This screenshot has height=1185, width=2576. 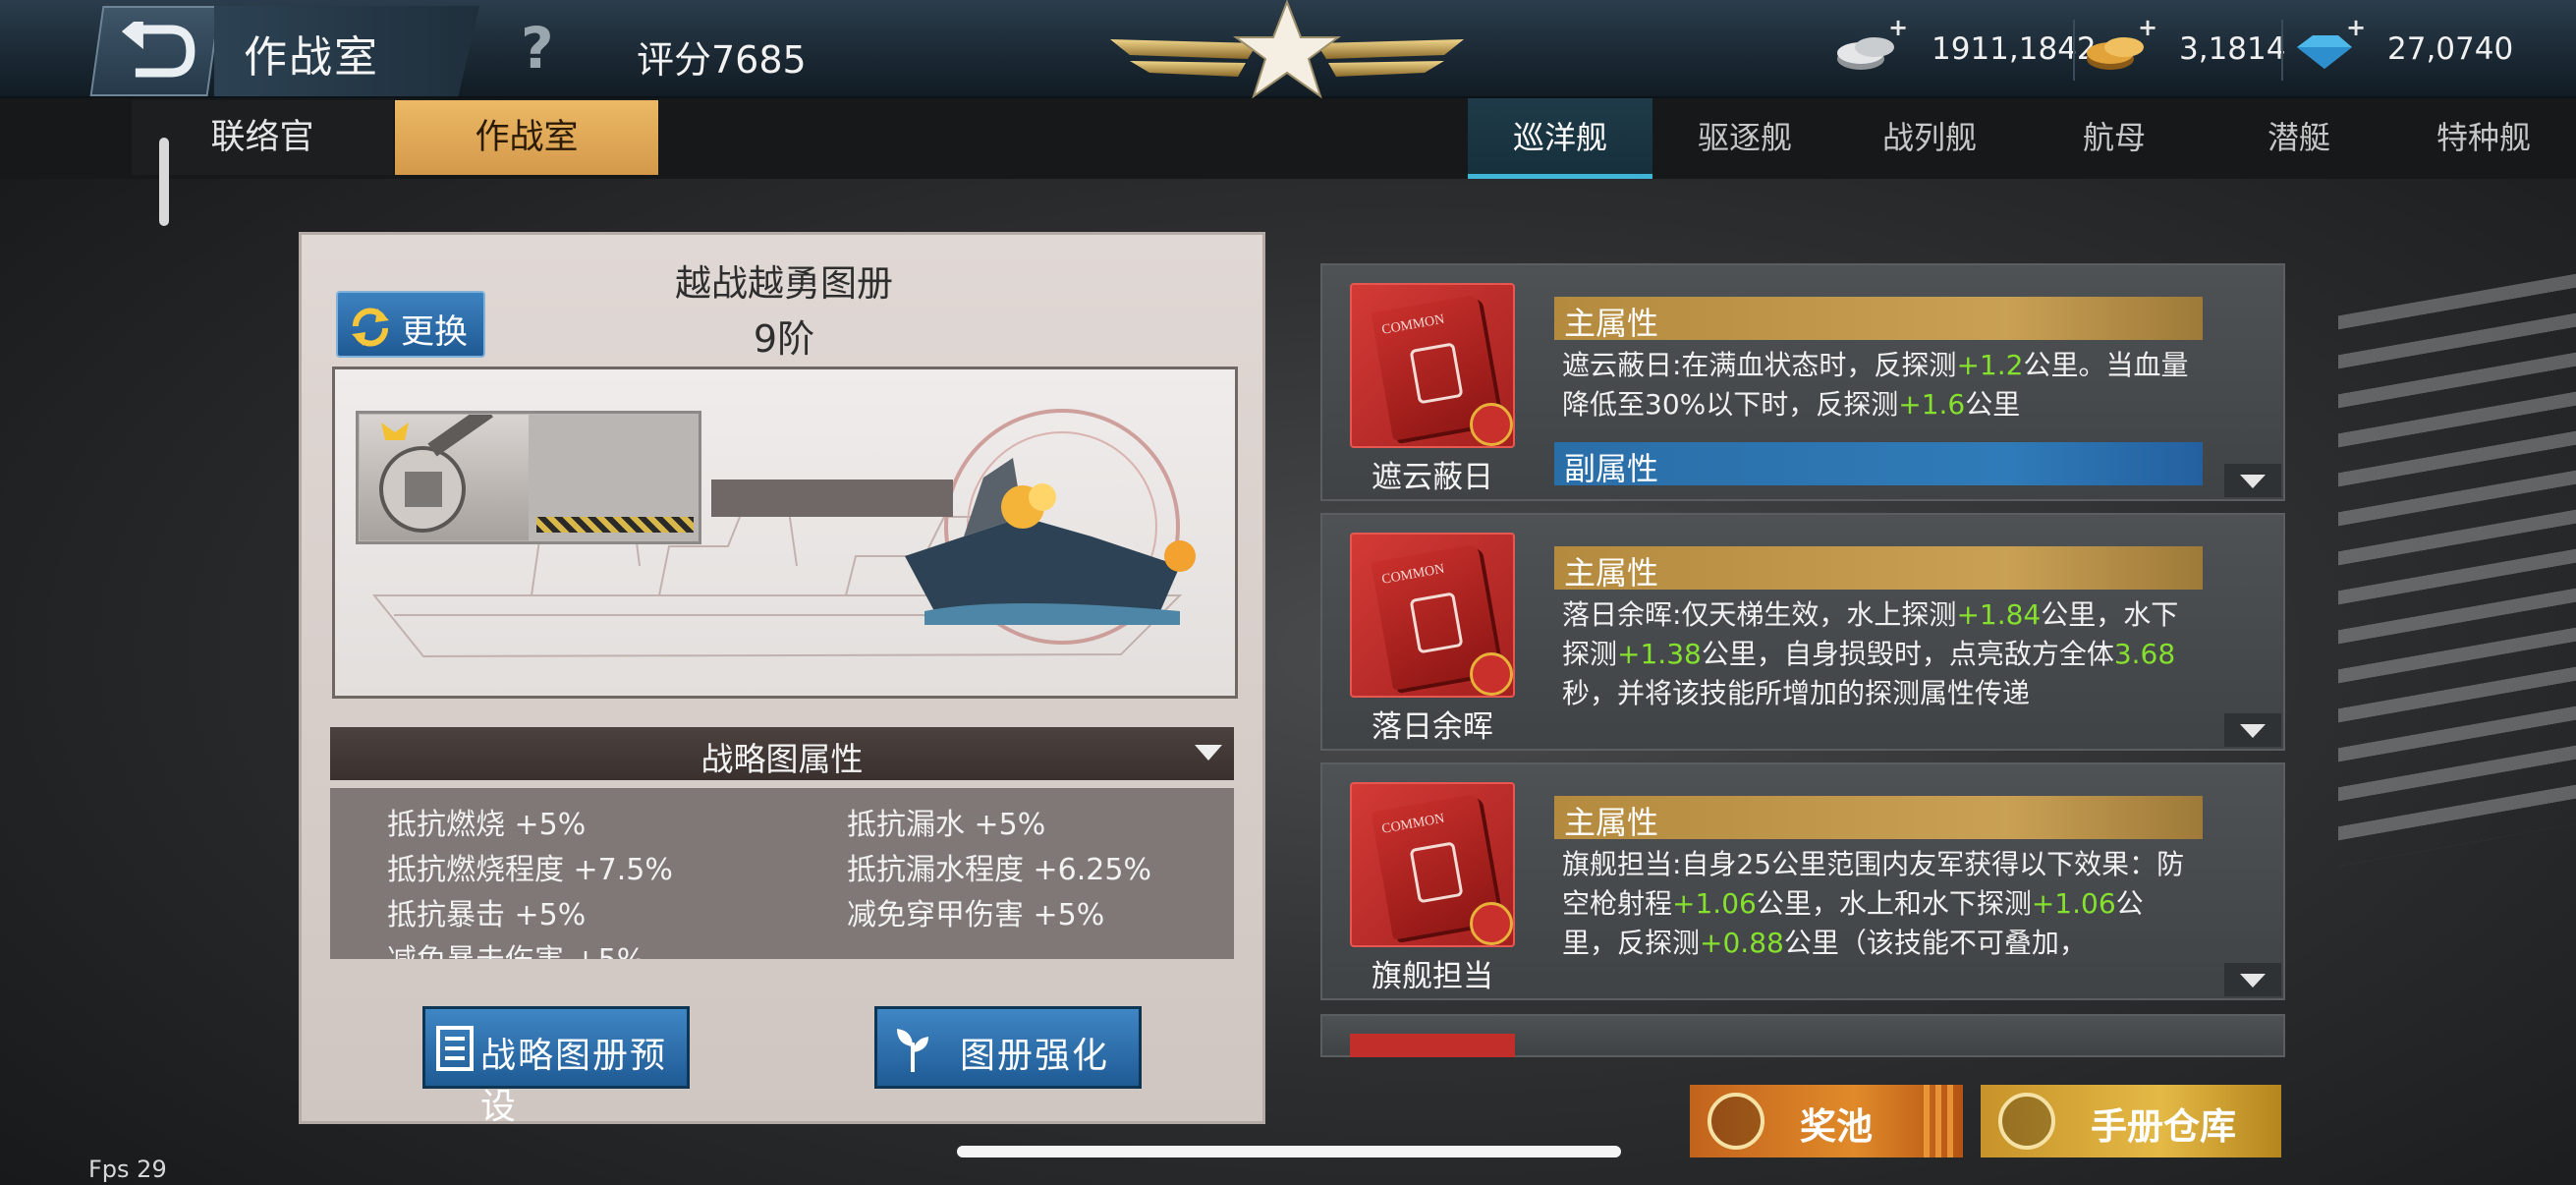 What do you see at coordinates (1836, 1127) in the screenshot?
I see `reward-pool-label: 奖池` at bounding box center [1836, 1127].